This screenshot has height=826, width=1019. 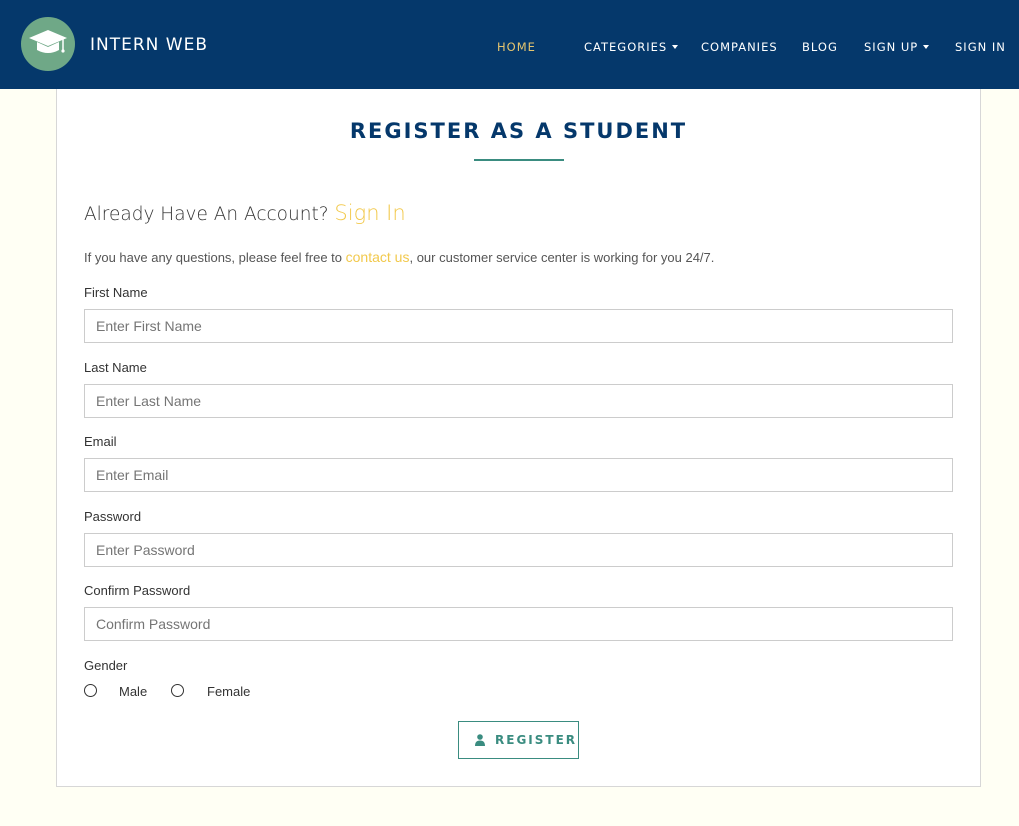 I want to click on register-button-label: REGISTER, so click(x=536, y=740).